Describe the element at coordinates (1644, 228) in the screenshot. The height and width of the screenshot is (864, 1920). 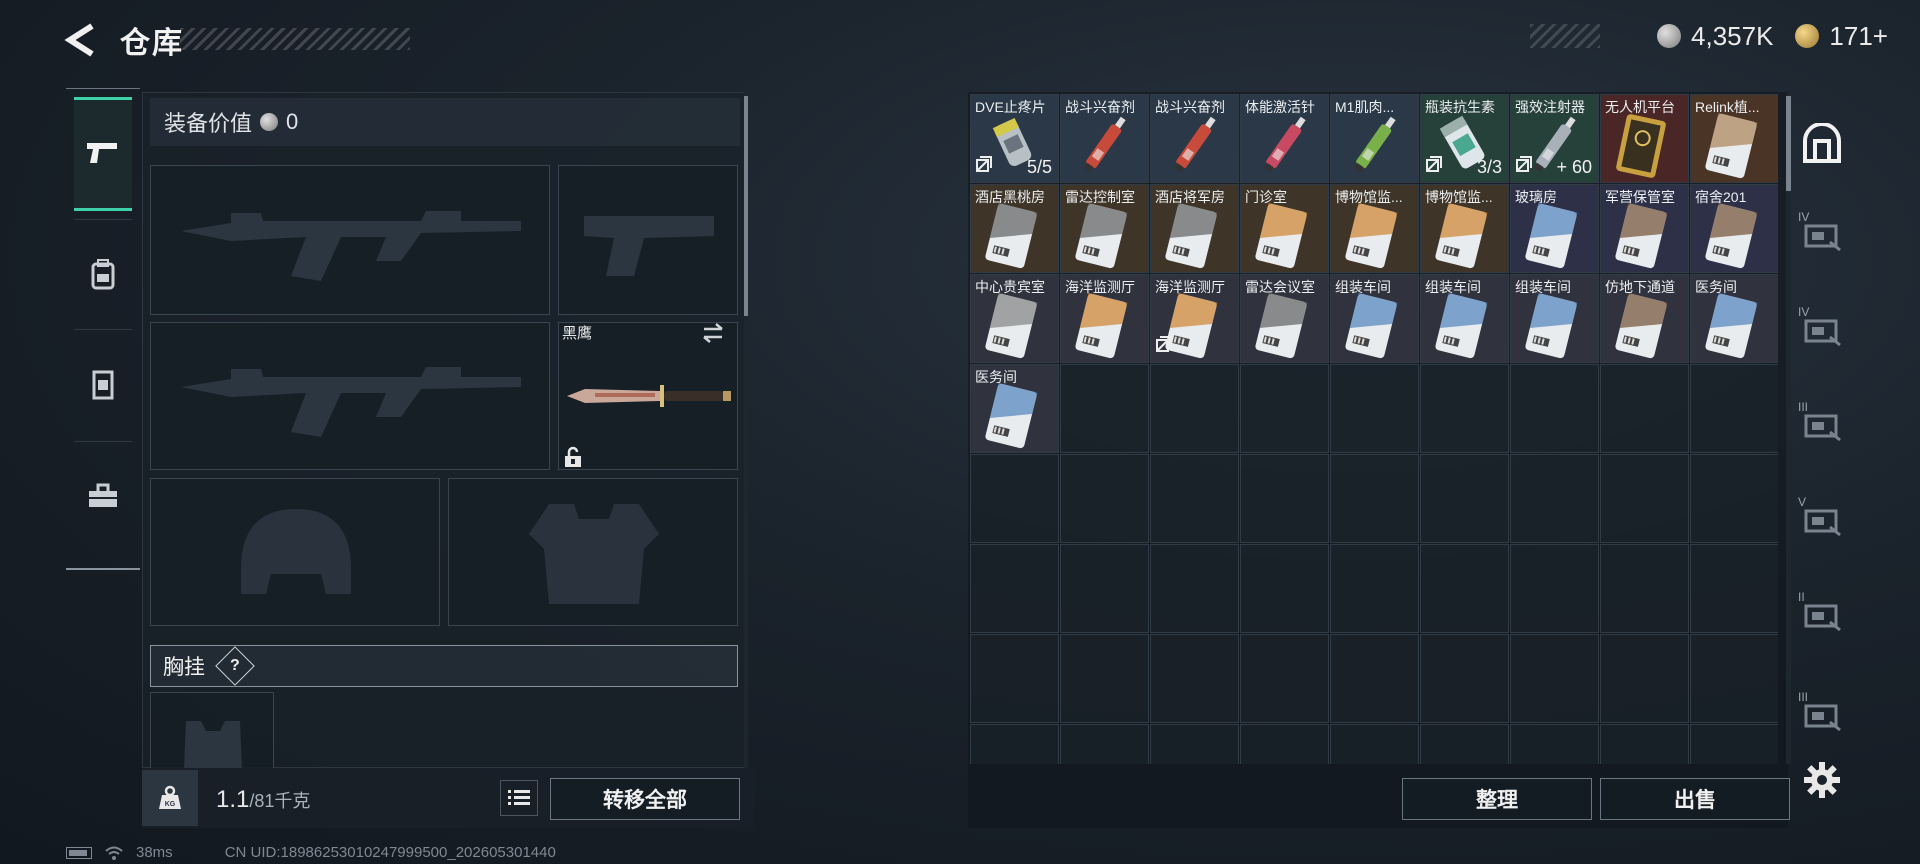
I see `inventory-item: 军营保管室` at that location.